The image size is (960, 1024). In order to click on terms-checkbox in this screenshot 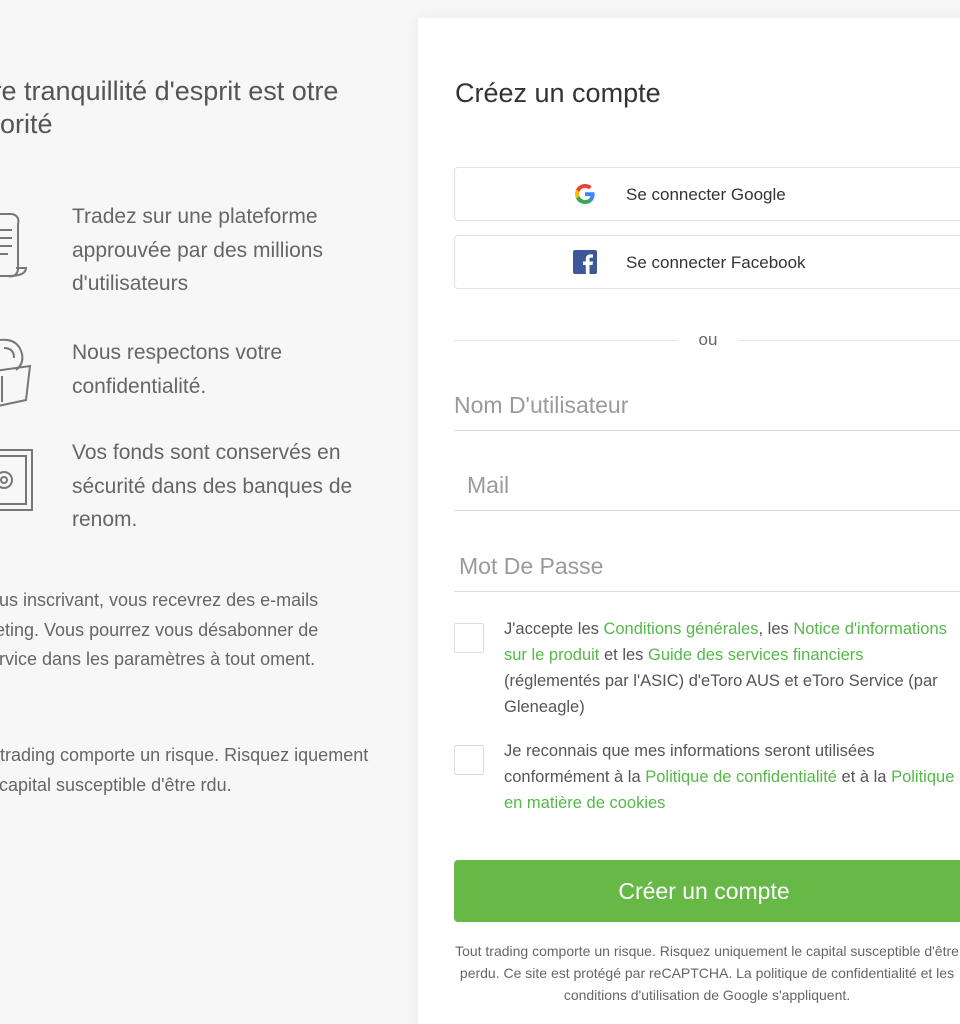, I will do `click(469, 638)`.